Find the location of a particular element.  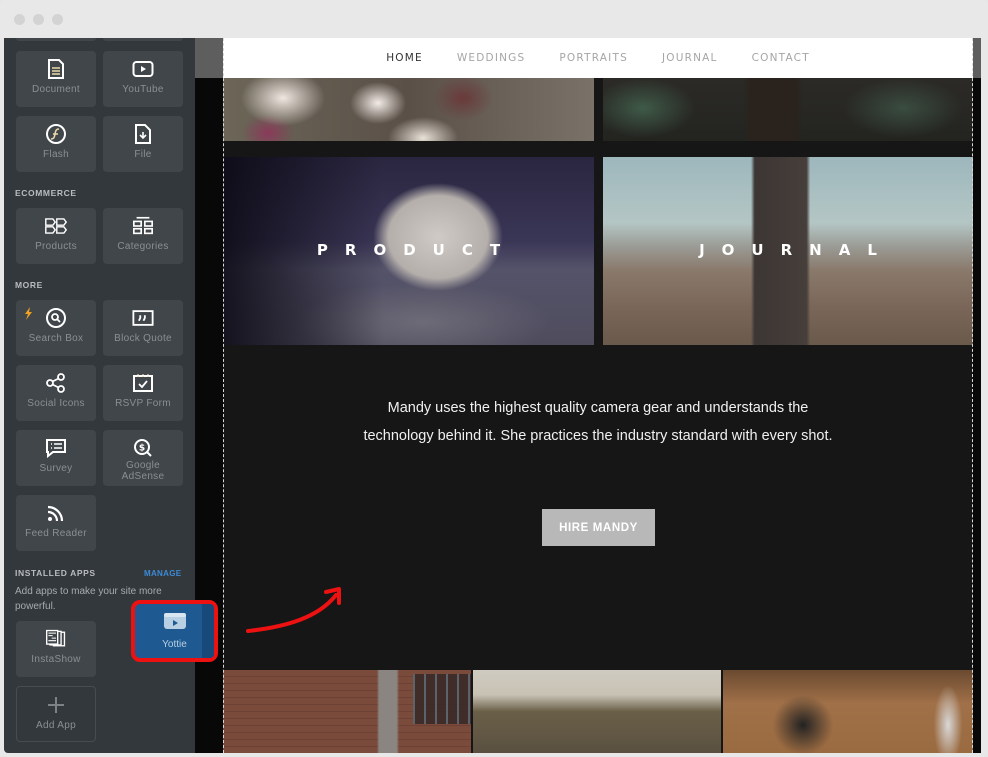

tile-label: File is located at coordinates (143, 154).